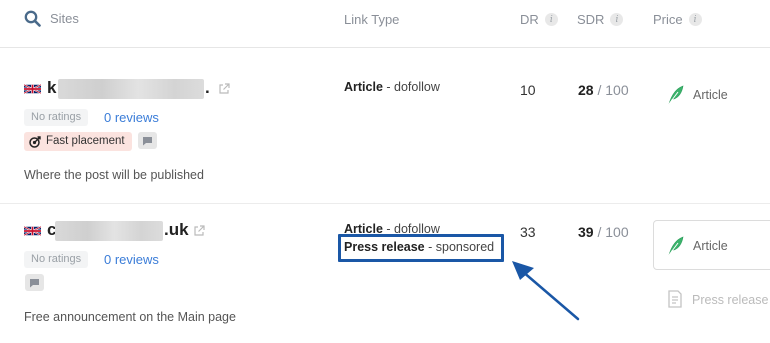 This screenshot has width=770, height=343. What do you see at coordinates (32, 18) in the screenshot?
I see `search-icon` at bounding box center [32, 18].